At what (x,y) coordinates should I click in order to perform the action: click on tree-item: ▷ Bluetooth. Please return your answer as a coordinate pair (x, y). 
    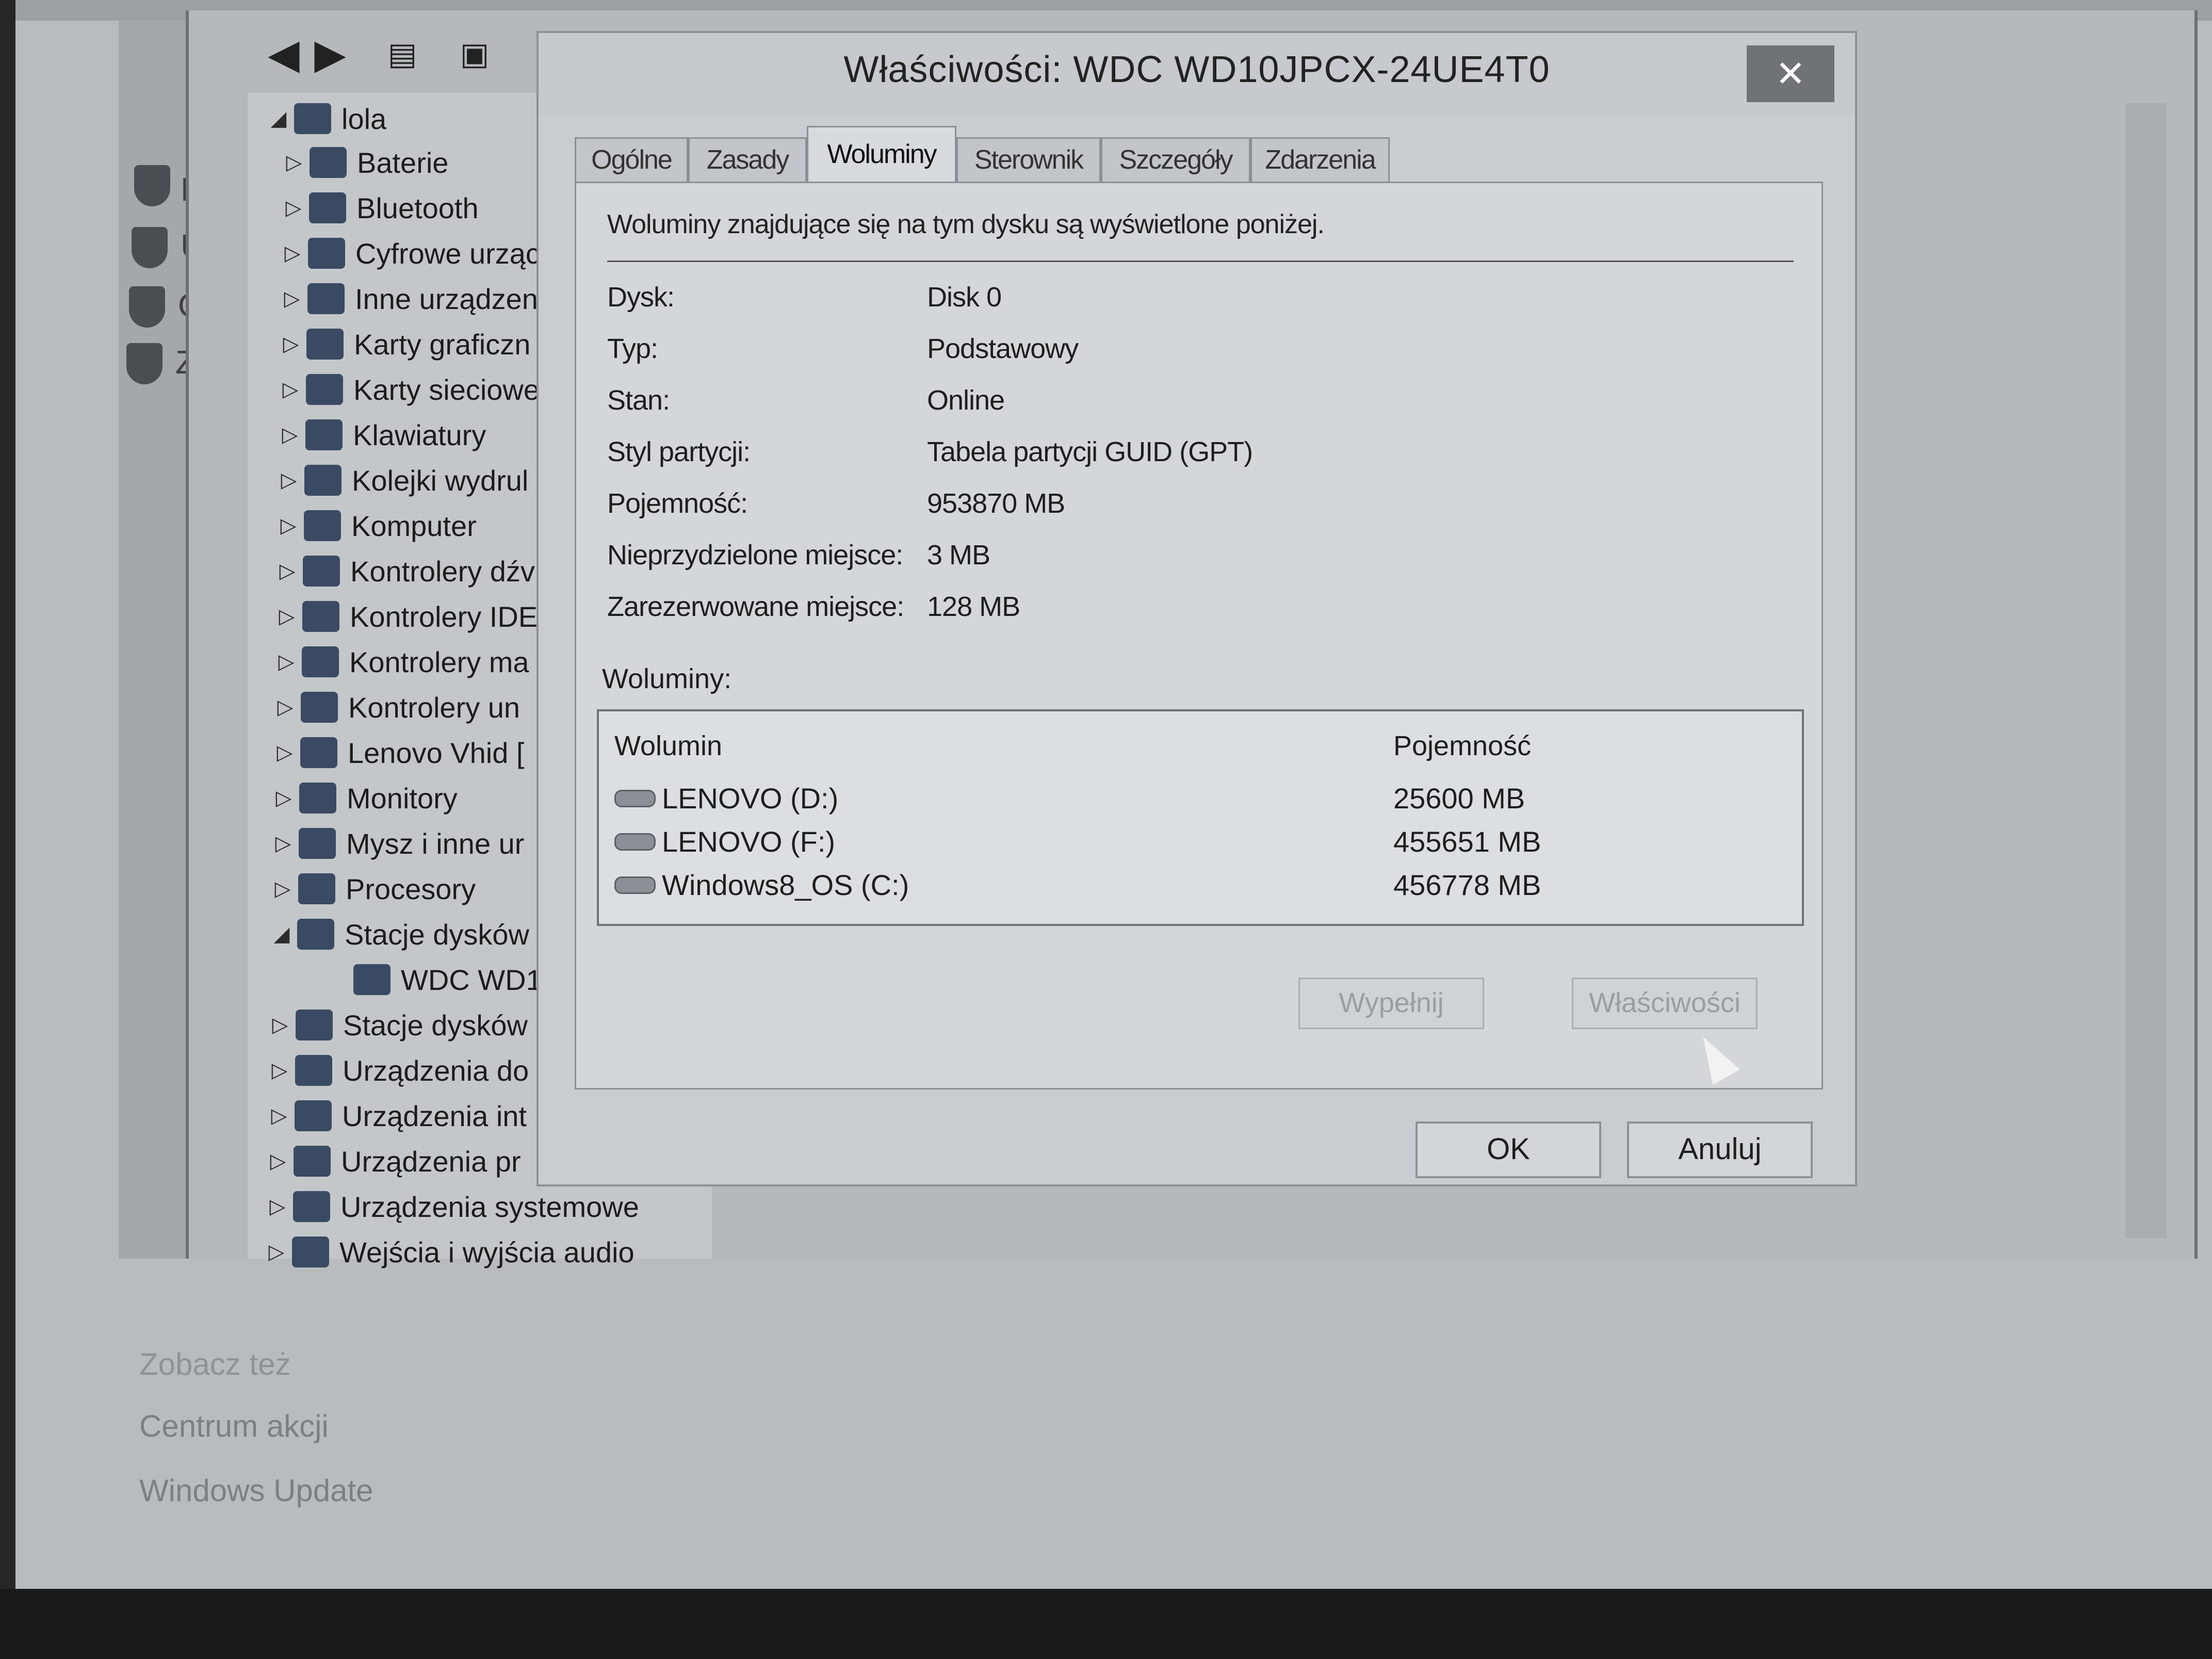
    Looking at the image, I should click on (378, 208).